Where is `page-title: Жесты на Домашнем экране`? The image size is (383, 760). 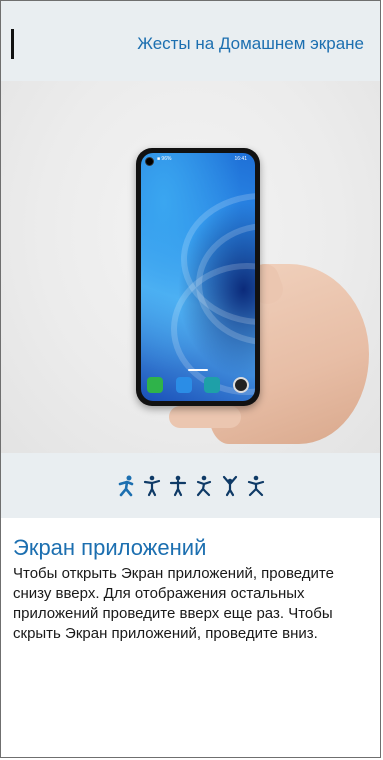 page-title: Жесты на Домашнем экране is located at coordinates (250, 43).